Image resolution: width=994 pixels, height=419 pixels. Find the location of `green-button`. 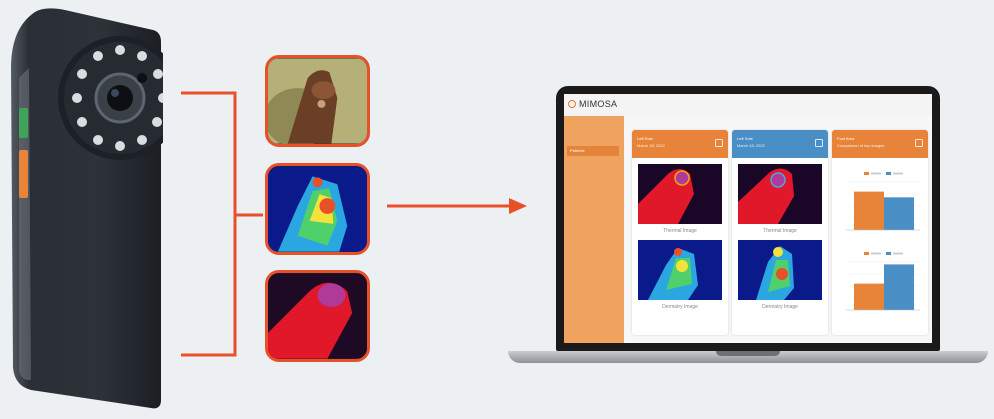

green-button is located at coordinates (23, 123).